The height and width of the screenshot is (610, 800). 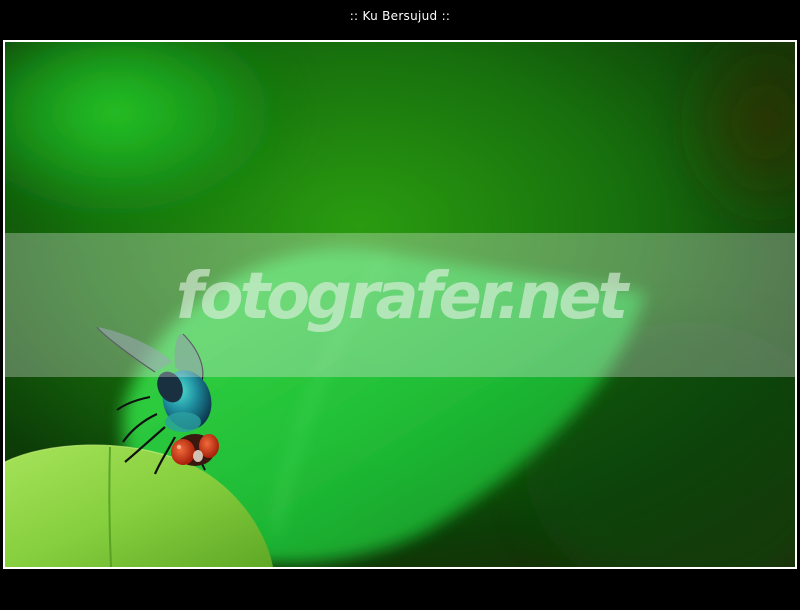 I want to click on photo-title: :: Ku Bersujud ::, so click(x=400, y=16).